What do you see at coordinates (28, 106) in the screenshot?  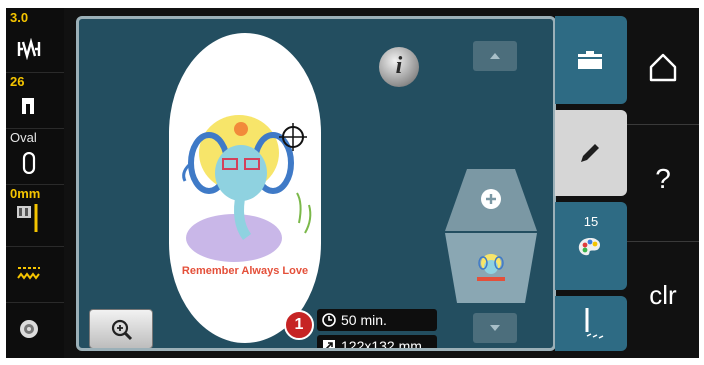 I see `presser-foot-icon` at bounding box center [28, 106].